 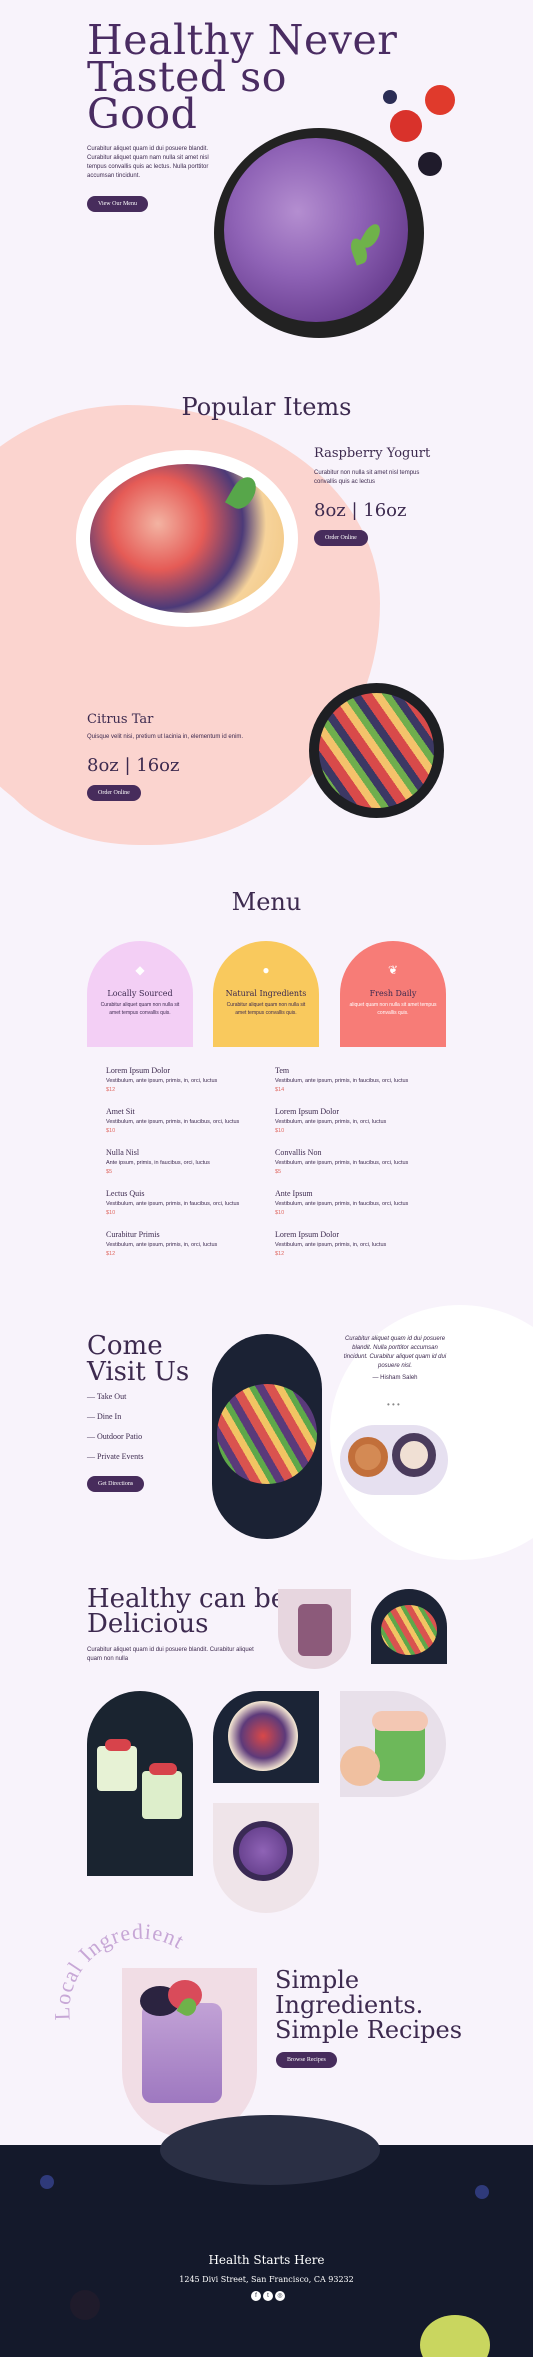 I want to click on fruit-cups-image, so click(x=140, y=1783).